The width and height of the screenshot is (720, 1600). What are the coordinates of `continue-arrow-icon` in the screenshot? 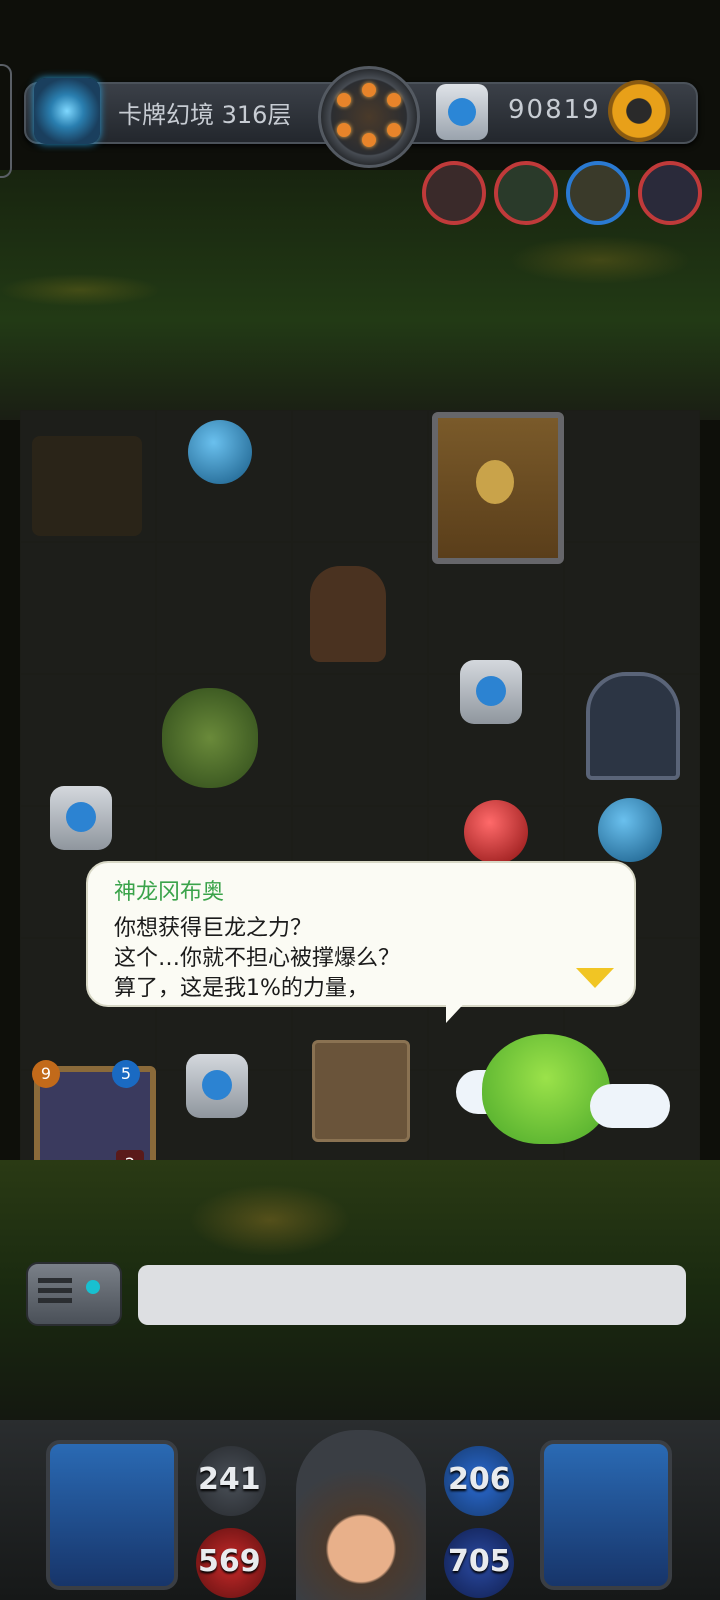 It's located at (595, 978).